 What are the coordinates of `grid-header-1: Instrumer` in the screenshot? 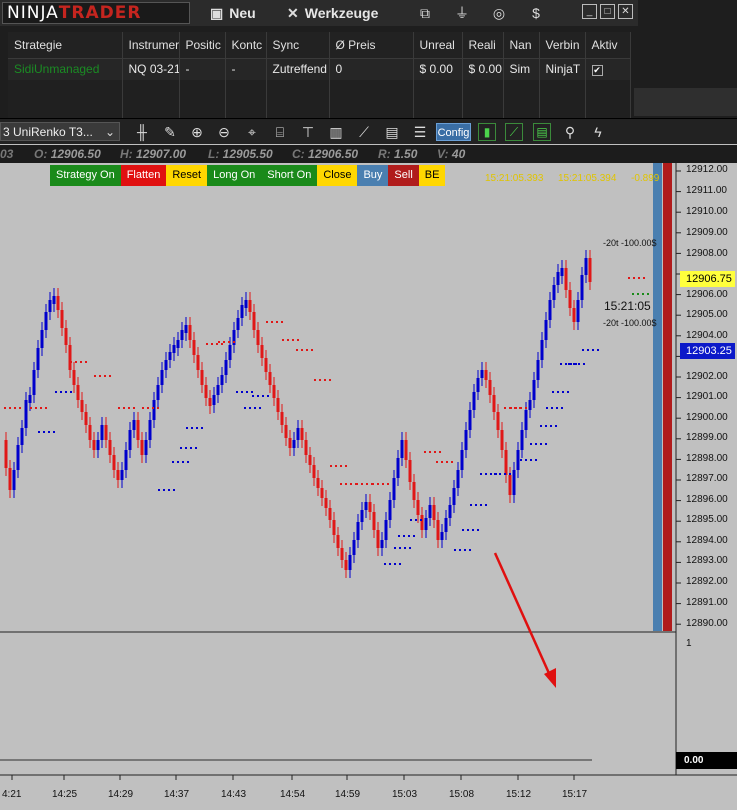 It's located at (151, 45).